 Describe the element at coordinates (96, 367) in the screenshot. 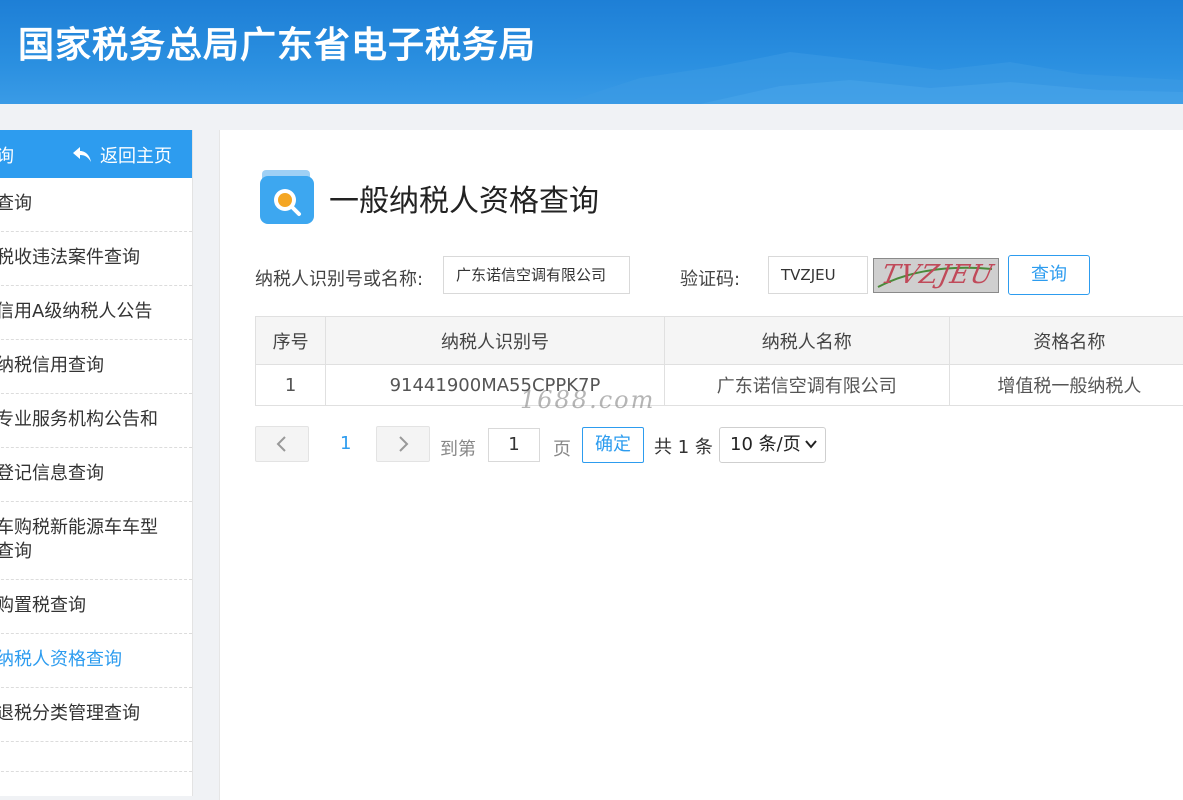

I see `sidebar-item-tax-credit: 纳税信用查询` at that location.